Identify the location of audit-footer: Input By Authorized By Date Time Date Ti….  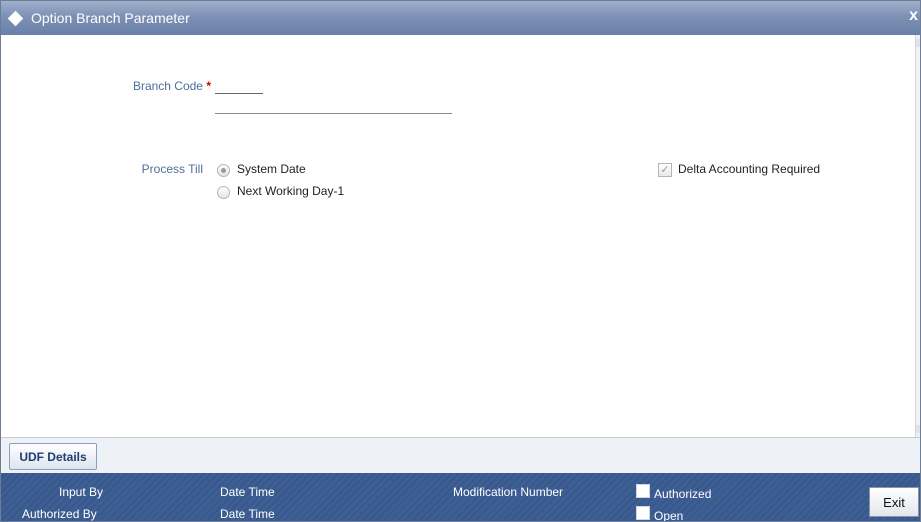
(460, 497).